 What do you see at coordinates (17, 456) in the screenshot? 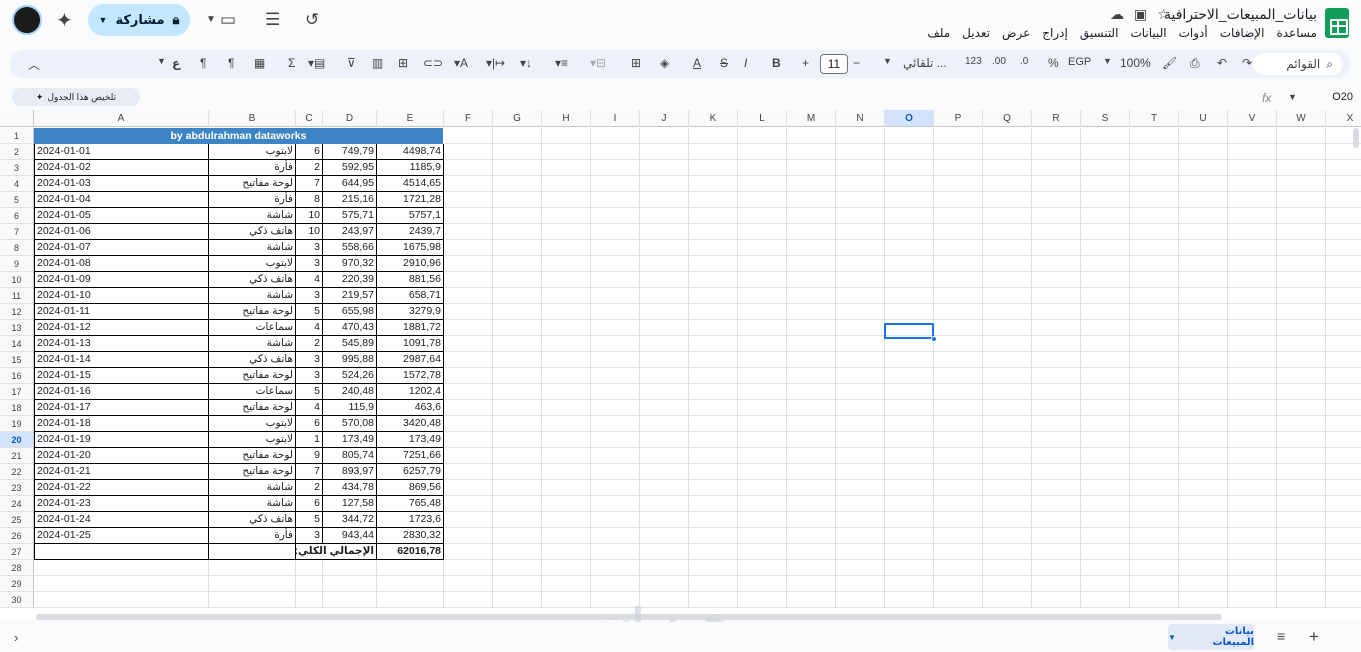
I see `row-header: 21` at bounding box center [17, 456].